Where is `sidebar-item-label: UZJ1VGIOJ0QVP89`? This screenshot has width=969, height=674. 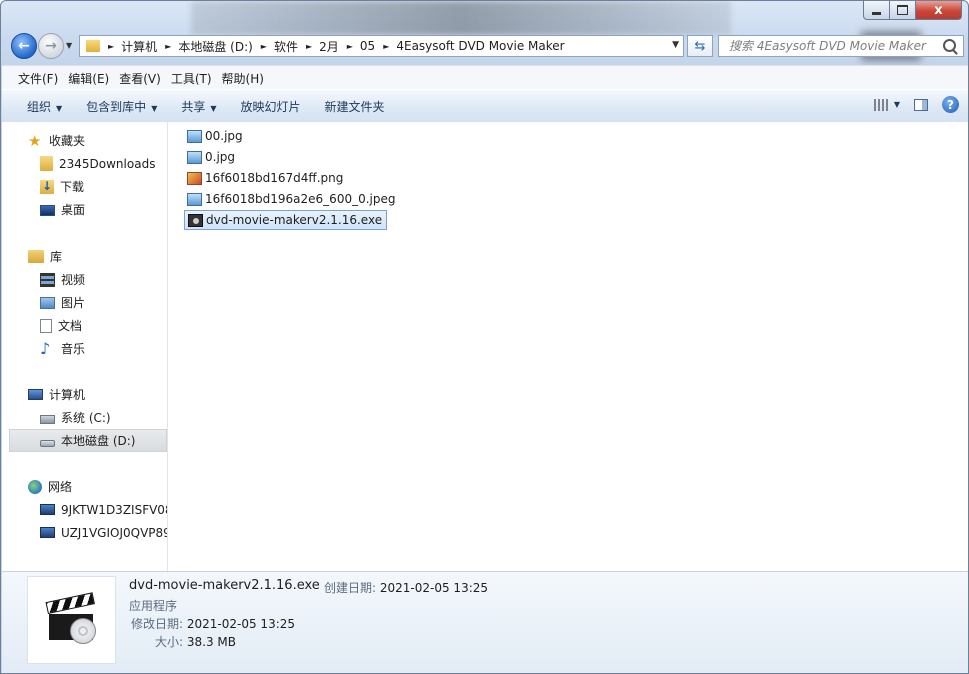
sidebar-item-label: UZJ1VGIOJ0QVP89 is located at coordinates (114, 532).